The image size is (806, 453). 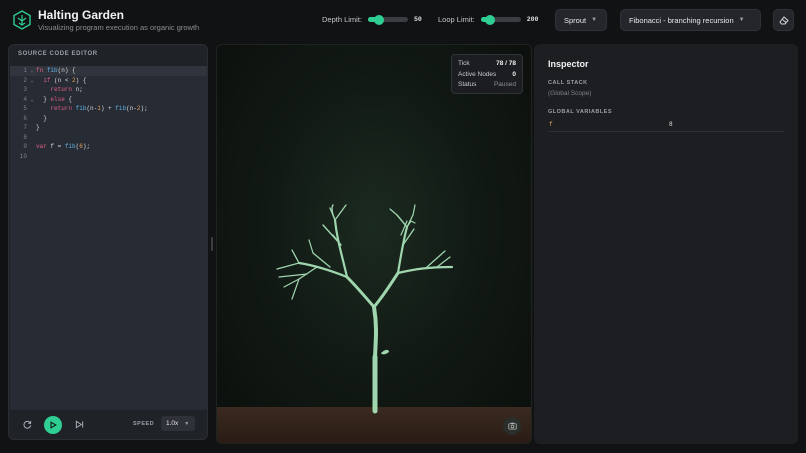 I want to click on code-line: 8, so click(x=108, y=138).